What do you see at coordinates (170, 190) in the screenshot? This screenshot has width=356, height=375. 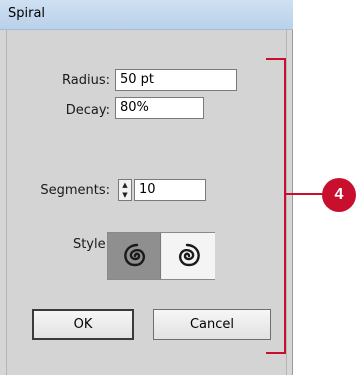 I see `segments-input: 10` at bounding box center [170, 190].